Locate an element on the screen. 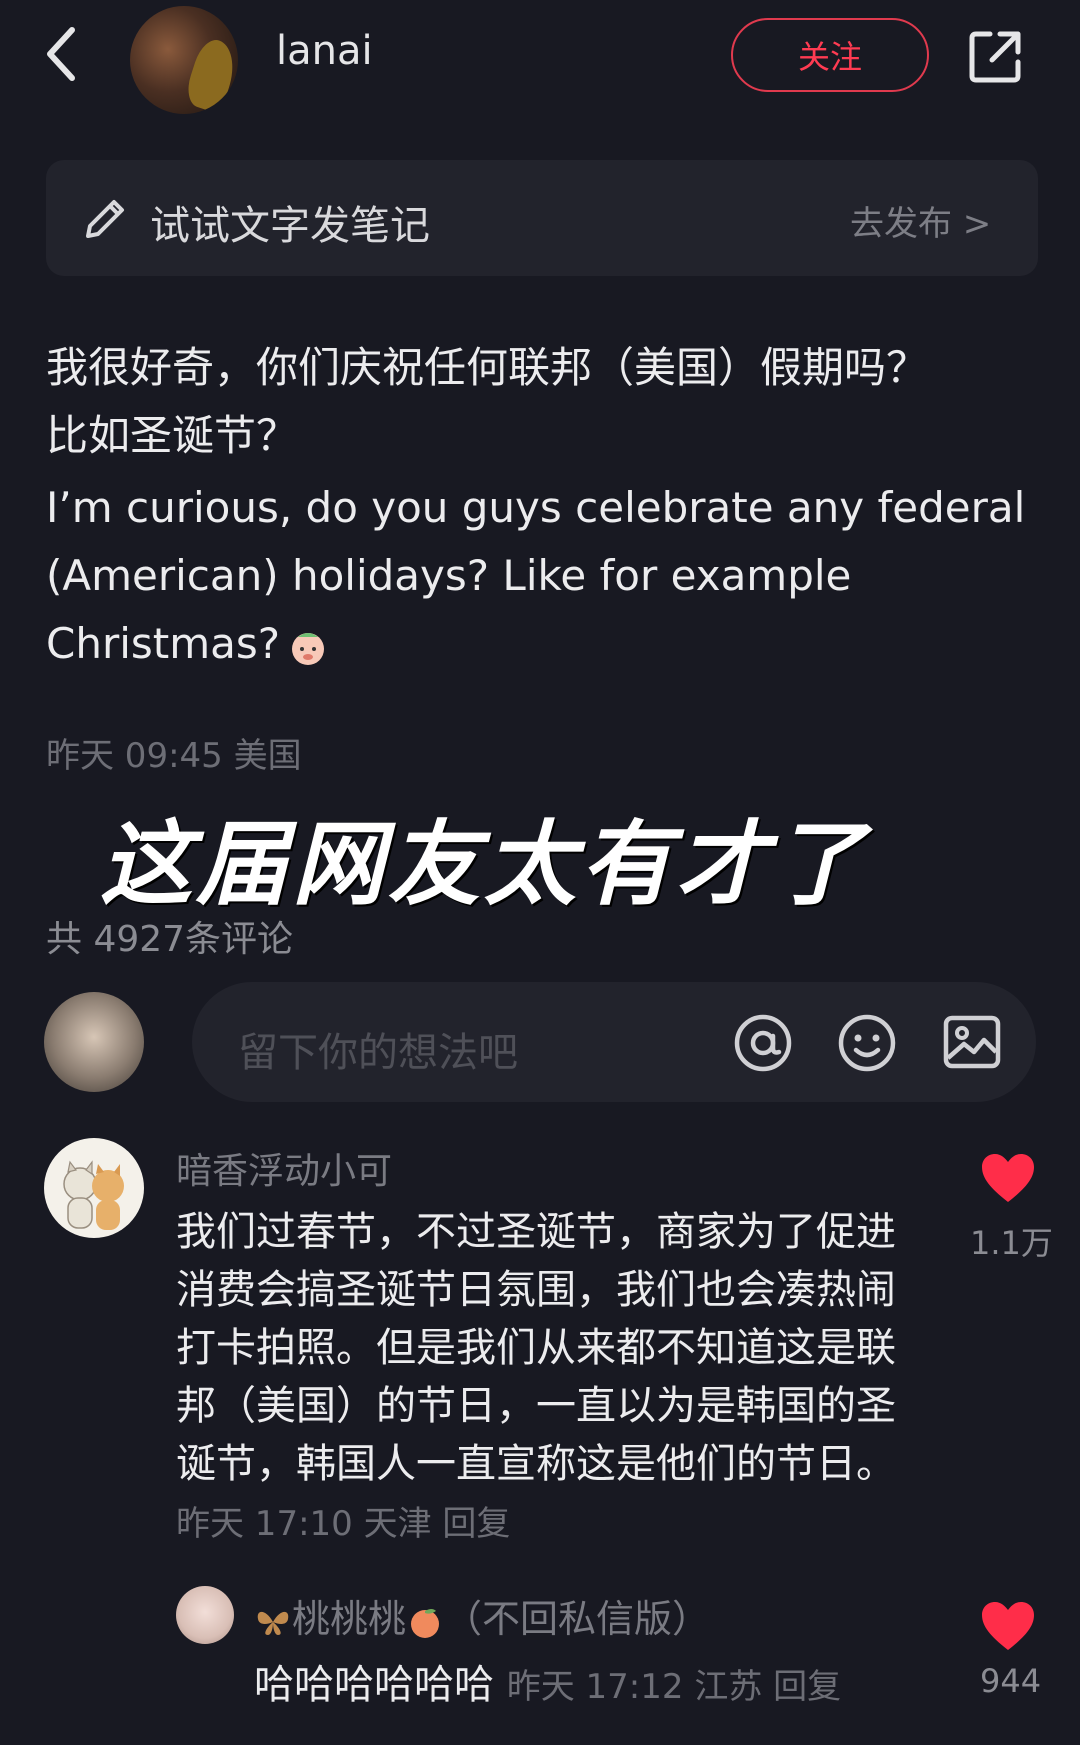 The width and height of the screenshot is (1080, 1745). post-text-chinese: 我很好奇，你们庆祝任何联邦（美国）假期吗？ 比如圣诞节？ is located at coordinates (487, 401).